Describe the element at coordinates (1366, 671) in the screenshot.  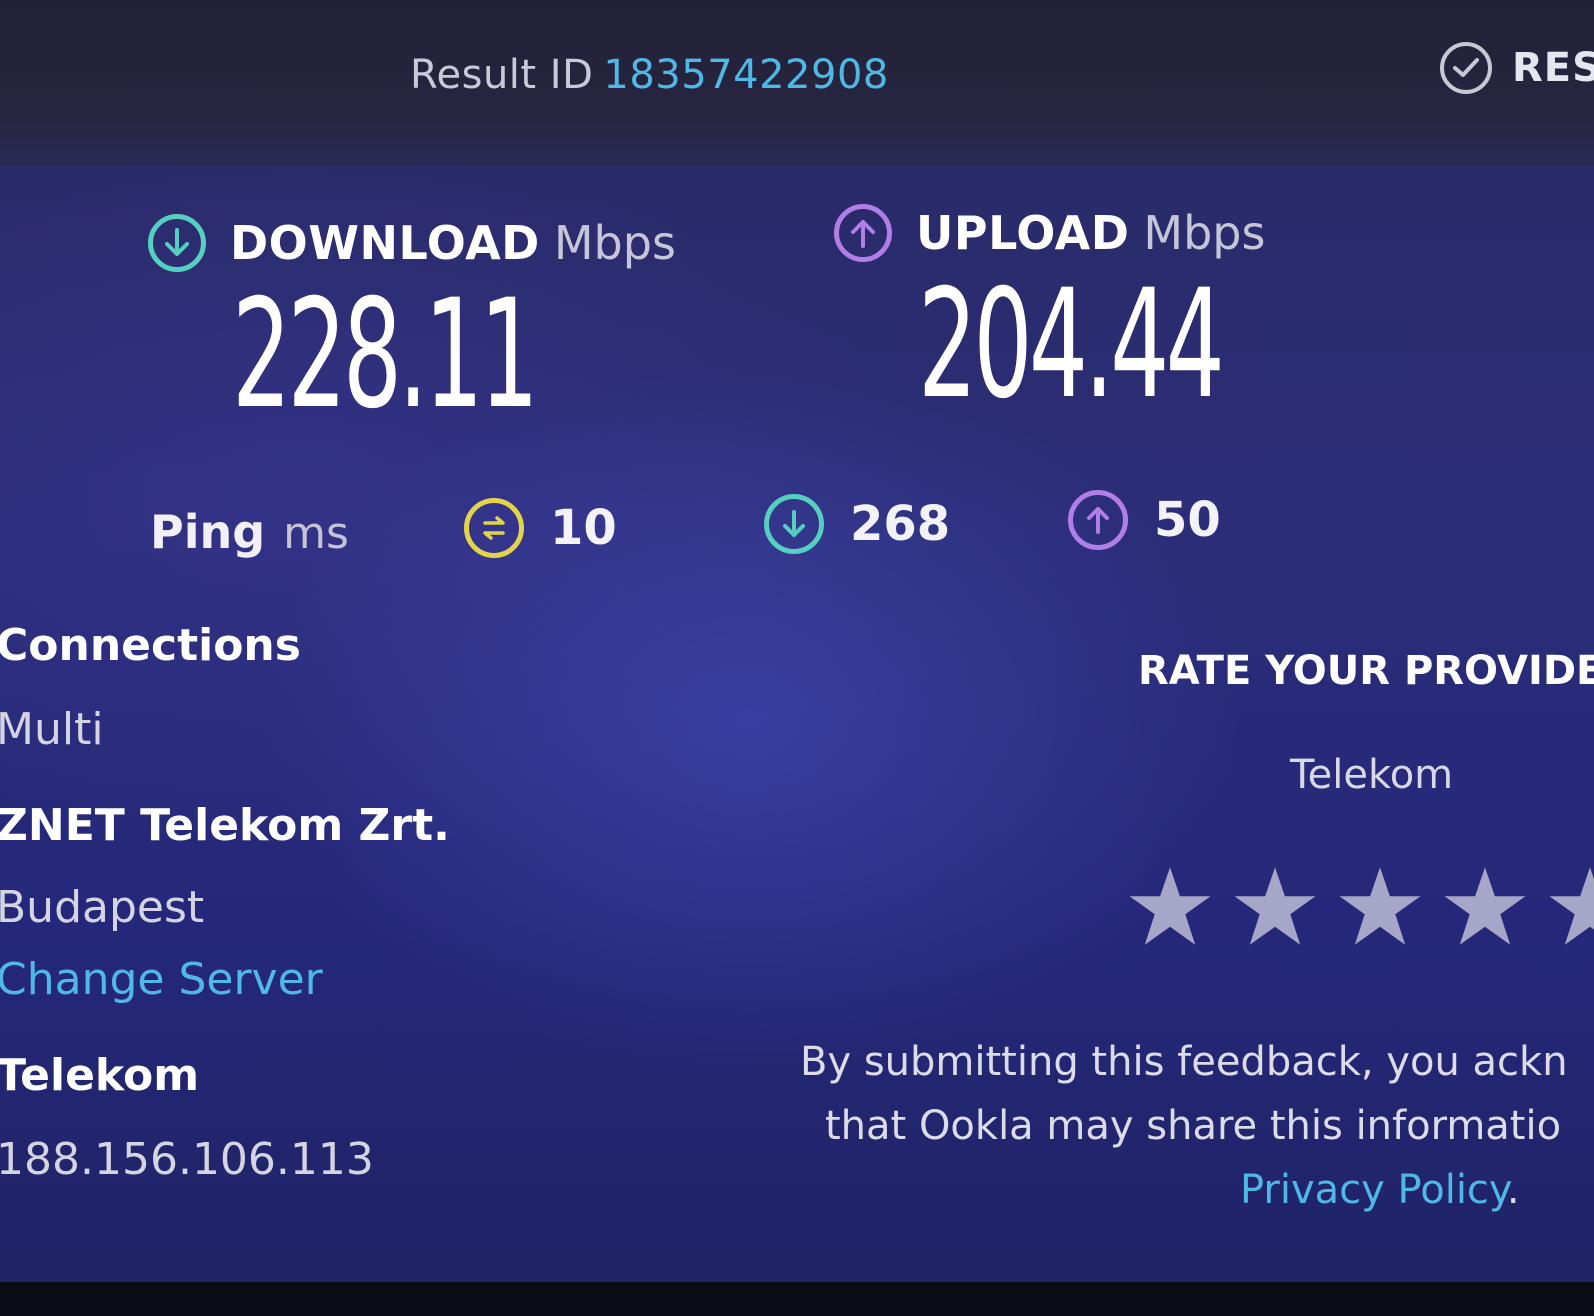
I see `rate-provider-title: RATE YOUR PROVIDE` at that location.